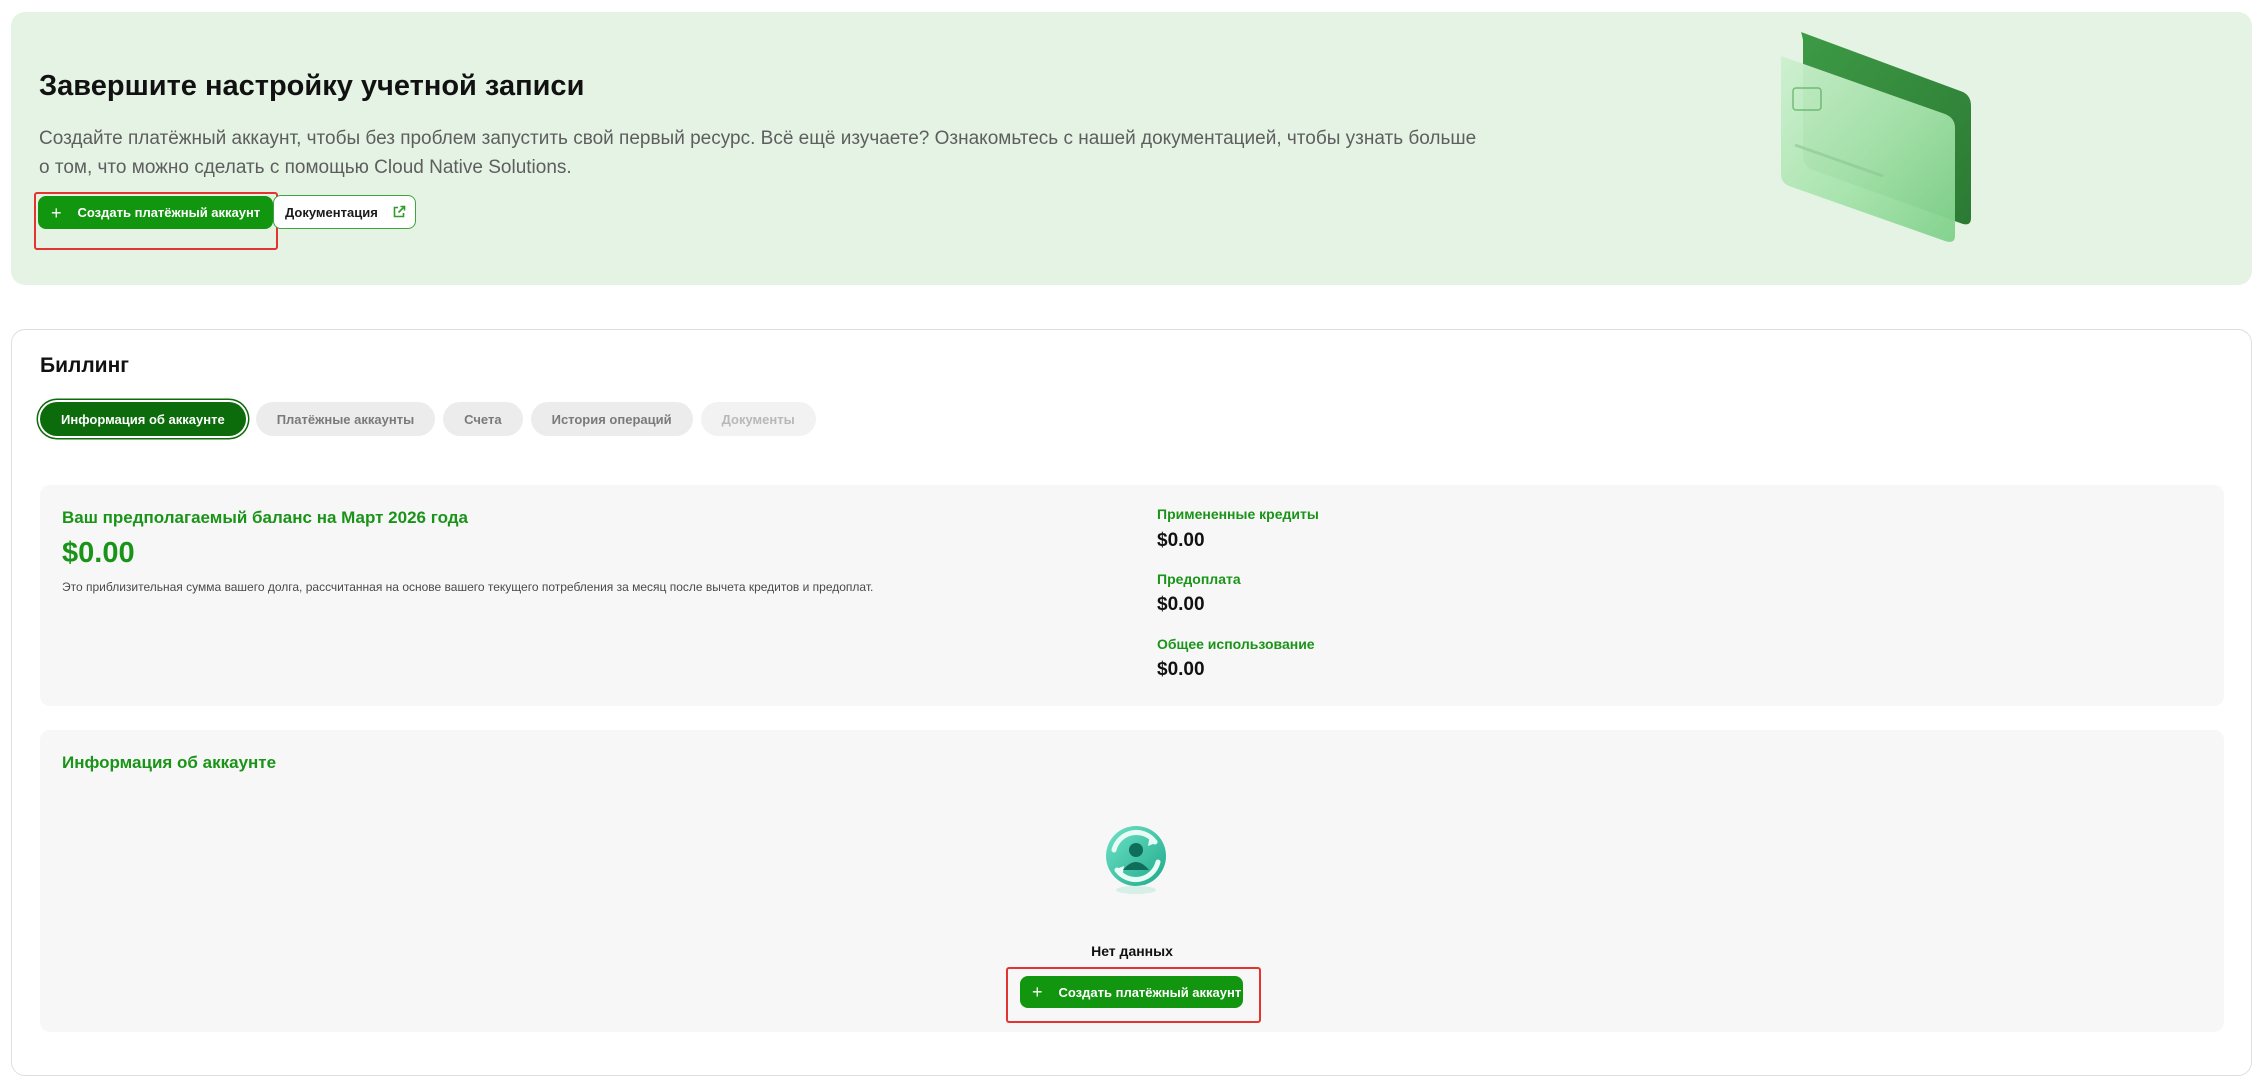 This screenshot has height=1086, width=2262. What do you see at coordinates (1876, 136) in the screenshot?
I see `credit-card-illustration` at bounding box center [1876, 136].